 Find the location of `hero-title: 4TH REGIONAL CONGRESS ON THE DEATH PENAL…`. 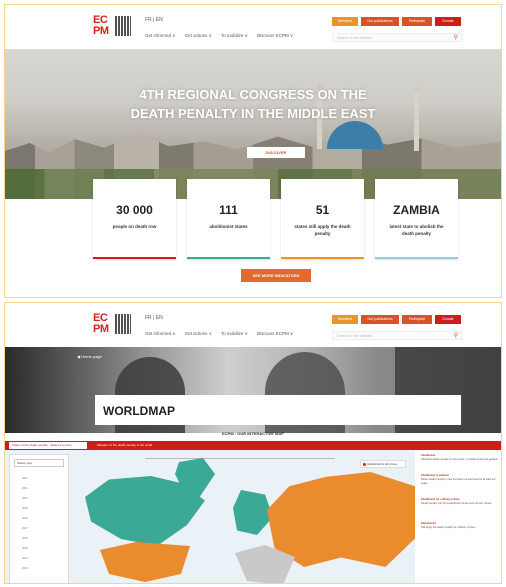

hero-title: 4TH REGIONAL CONGRESS ON THE DEATH PENAL… is located at coordinates (253, 104).